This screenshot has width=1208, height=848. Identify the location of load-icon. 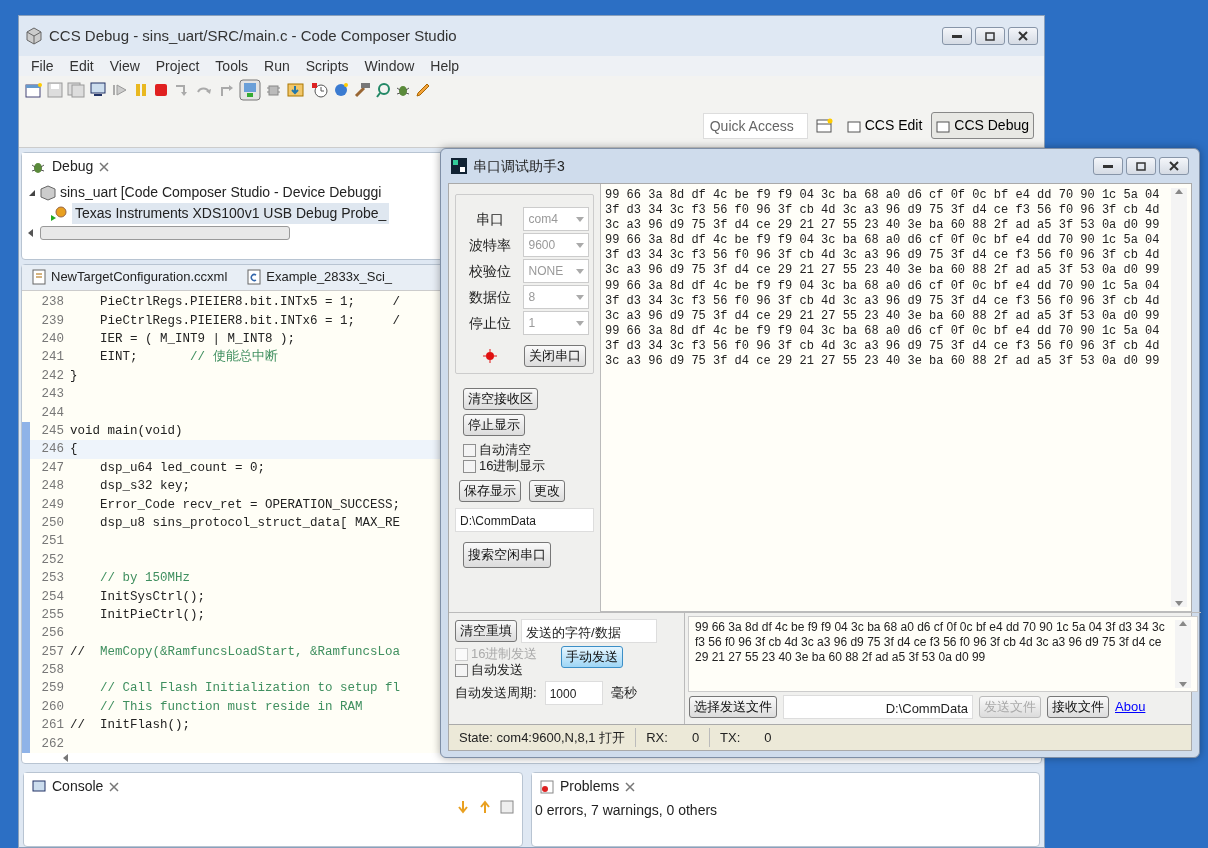
(297, 90).